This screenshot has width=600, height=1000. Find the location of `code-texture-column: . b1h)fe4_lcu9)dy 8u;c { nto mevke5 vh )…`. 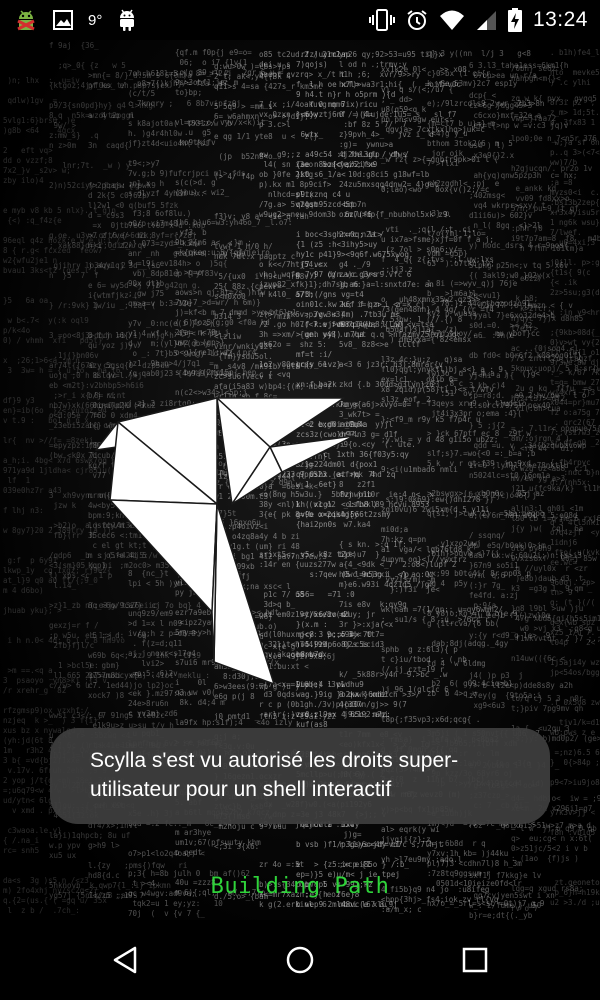

code-texture-column: . b1h)fe4_lcu9)dy 8u;c { nto mevke5 vh )… is located at coordinates (575, 477).